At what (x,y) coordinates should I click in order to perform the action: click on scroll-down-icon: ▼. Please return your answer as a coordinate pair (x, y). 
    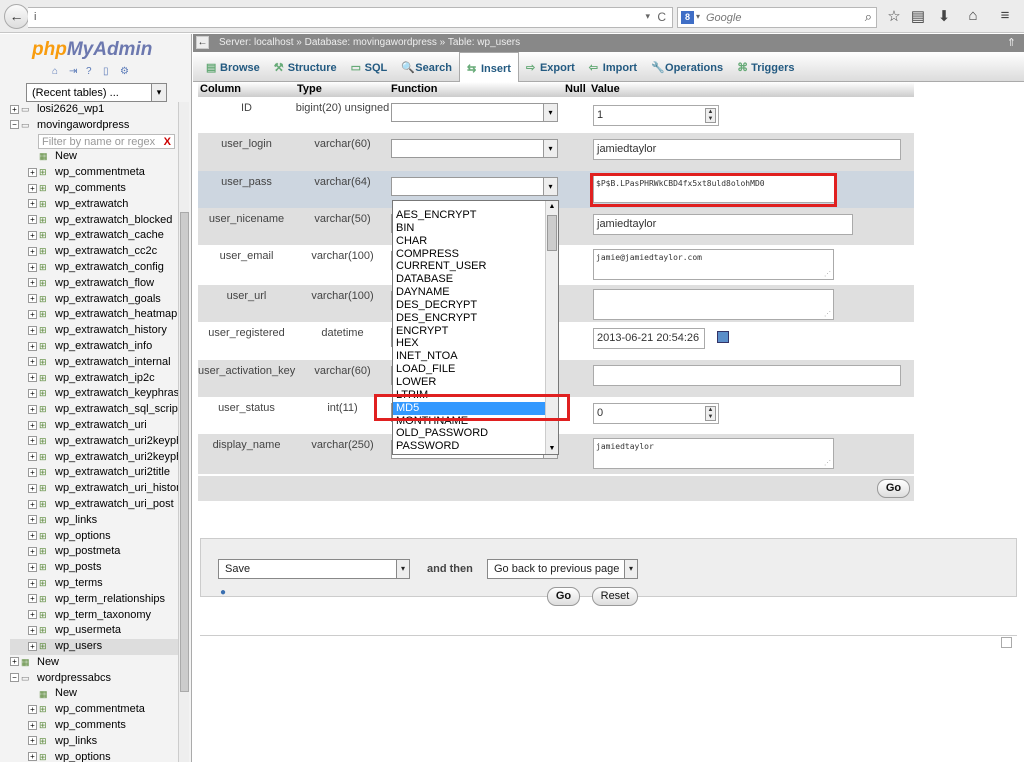
    Looking at the image, I should click on (552, 448).